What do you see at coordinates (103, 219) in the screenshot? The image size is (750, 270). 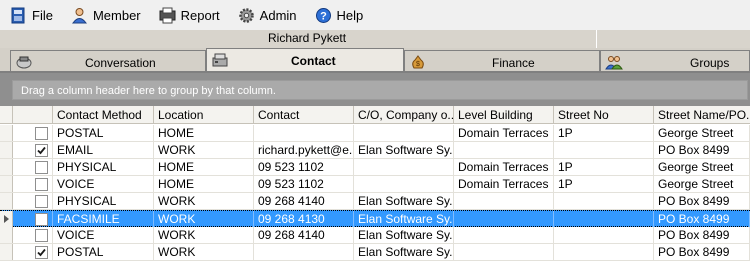 I see `table-cell: FACSIMILE` at bounding box center [103, 219].